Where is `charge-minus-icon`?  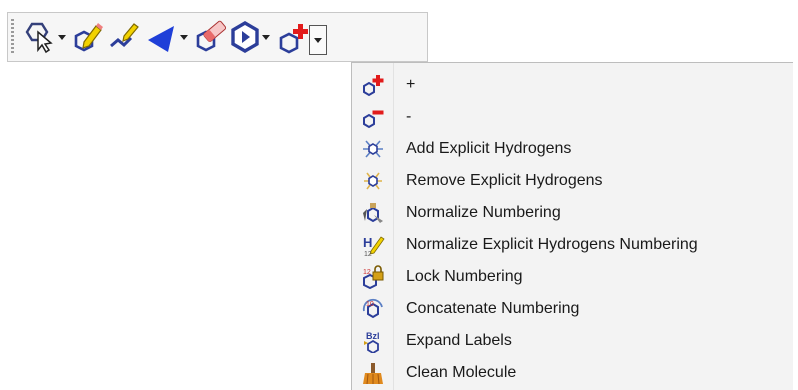
charge-minus-icon is located at coordinates (373, 119).